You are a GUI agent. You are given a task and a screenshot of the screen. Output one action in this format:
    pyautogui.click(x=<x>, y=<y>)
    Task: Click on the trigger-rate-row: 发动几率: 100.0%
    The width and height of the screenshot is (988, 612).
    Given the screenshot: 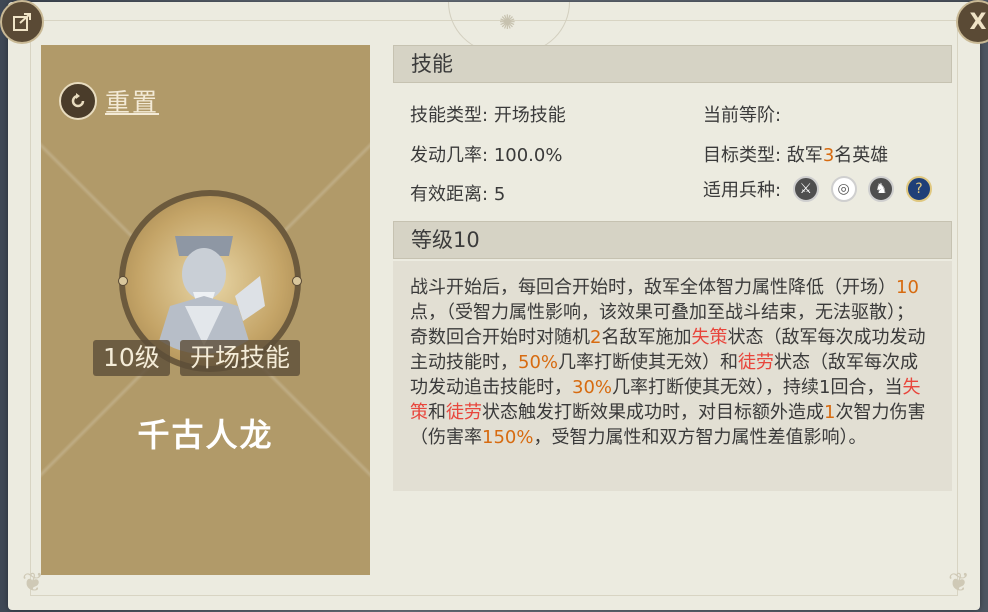 What is the action you would take?
    pyautogui.click(x=486, y=154)
    